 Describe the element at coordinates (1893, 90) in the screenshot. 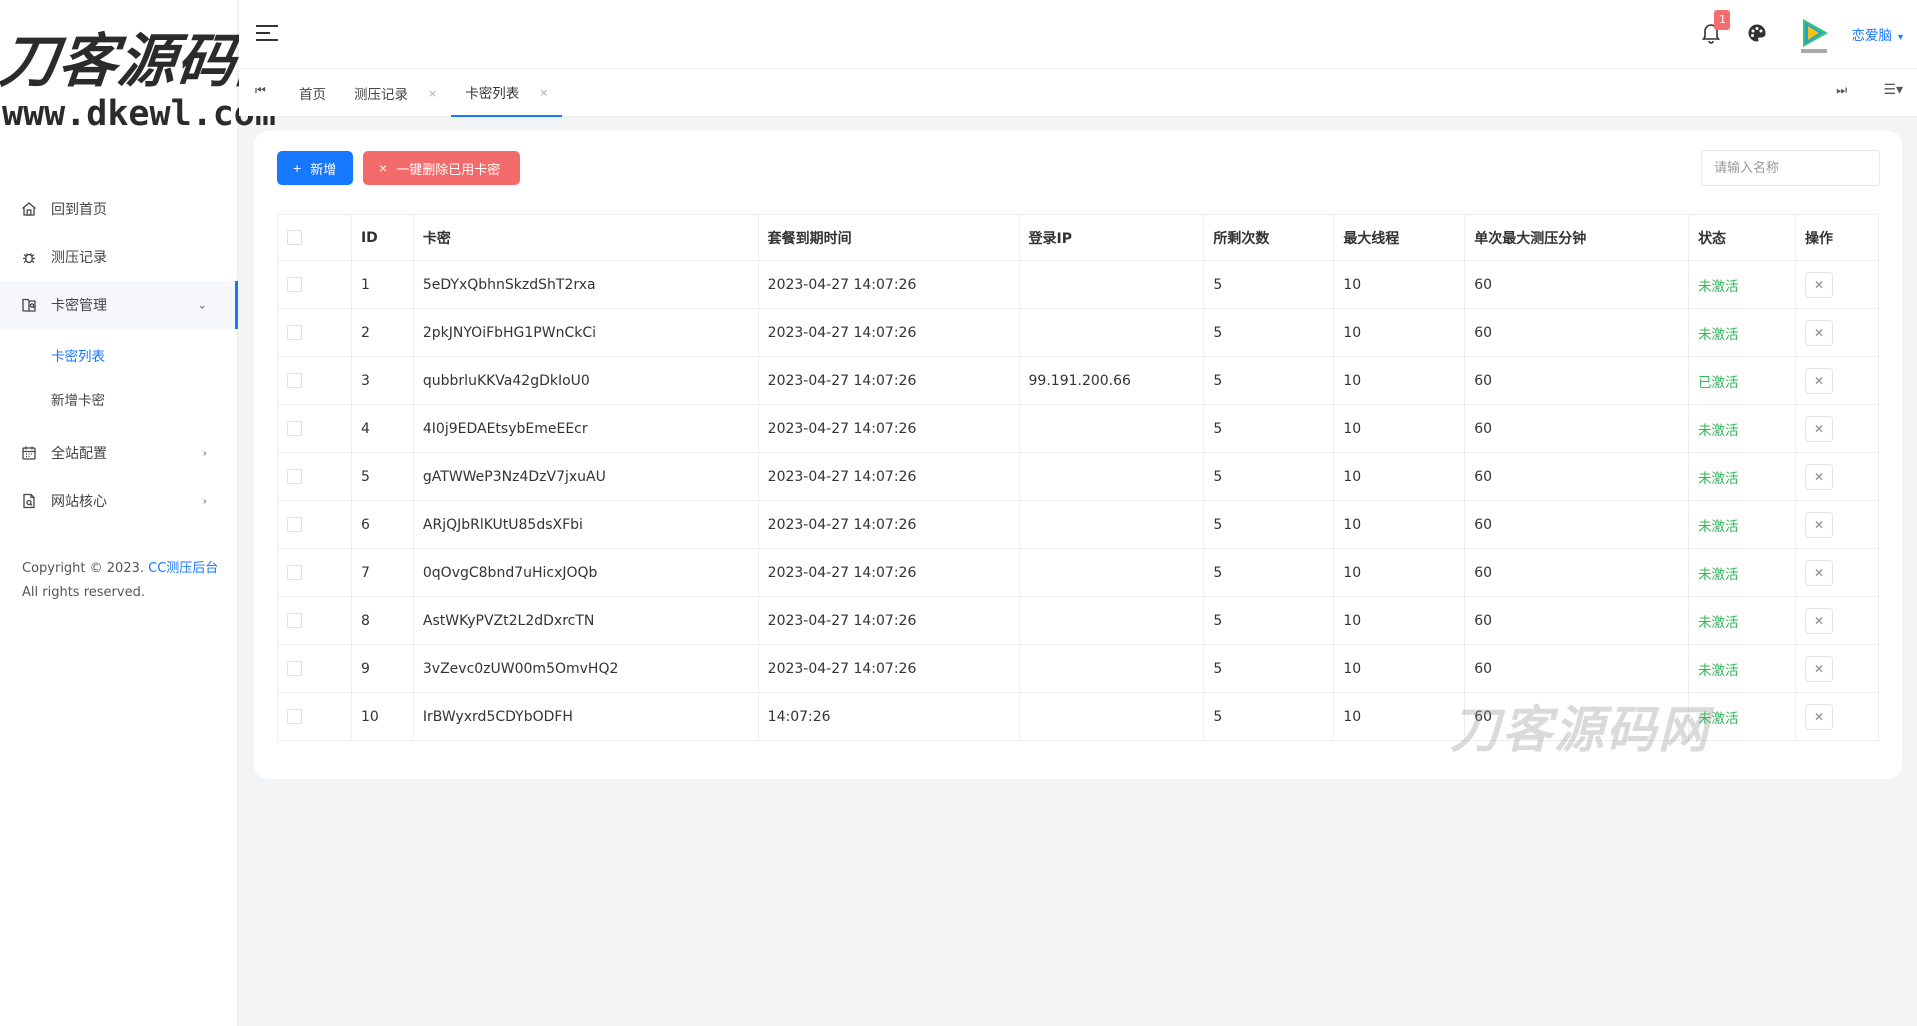

I see `tab-menu-icon: ☰▾` at that location.